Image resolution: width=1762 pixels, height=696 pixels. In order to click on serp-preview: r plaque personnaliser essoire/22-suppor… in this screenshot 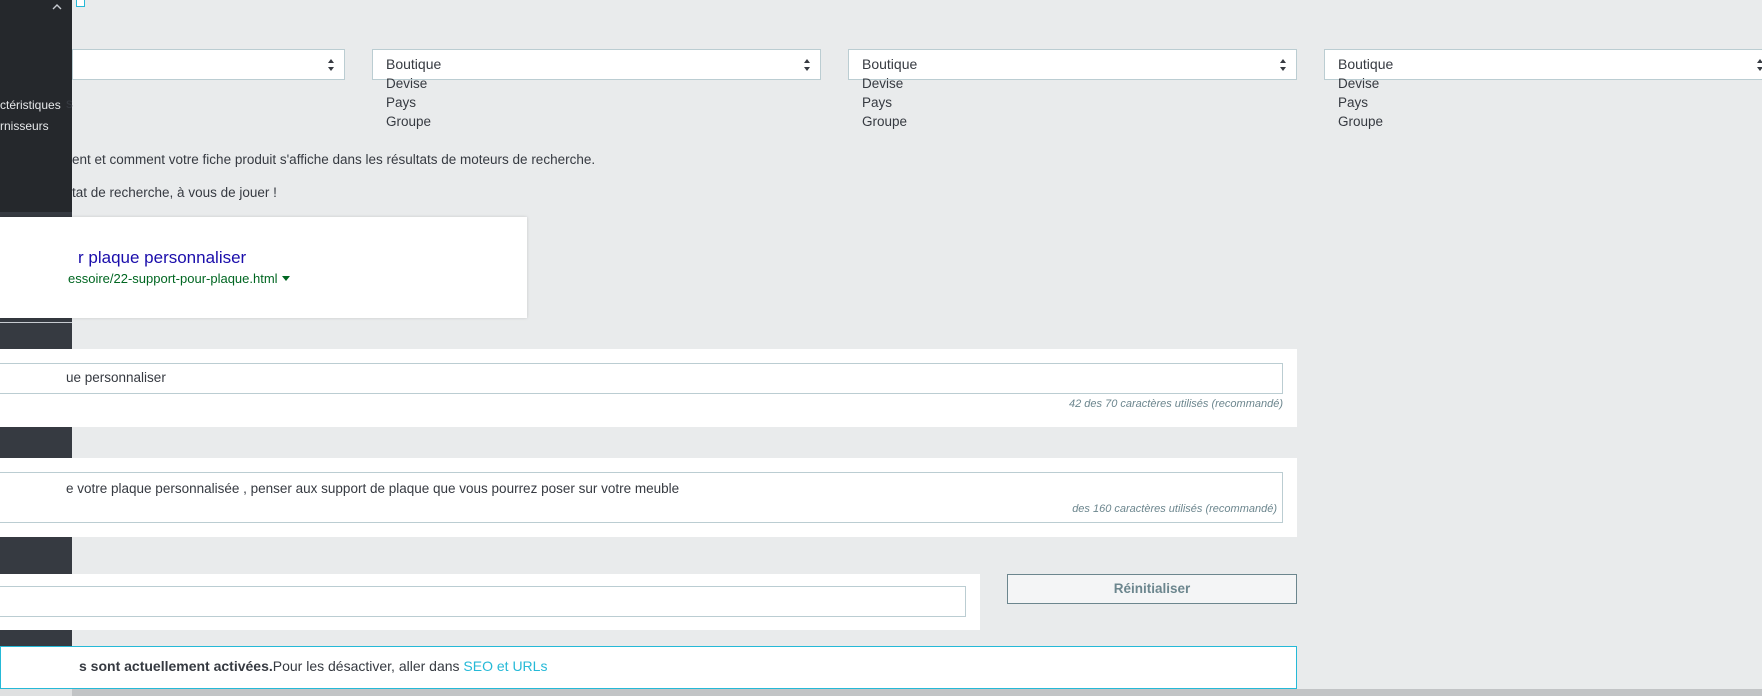, I will do `click(263, 267)`.